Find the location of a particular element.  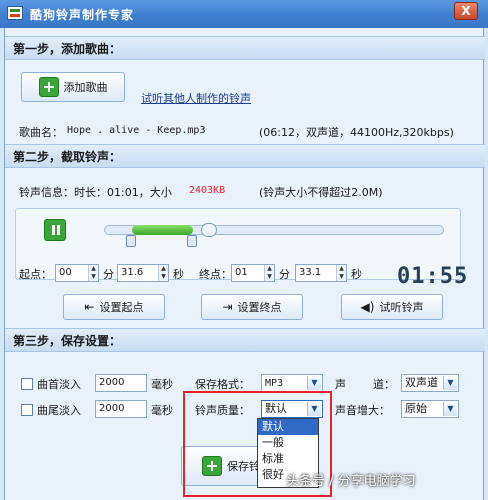

step1-heading: 第一步，添加歌曲： is located at coordinates (245, 48).